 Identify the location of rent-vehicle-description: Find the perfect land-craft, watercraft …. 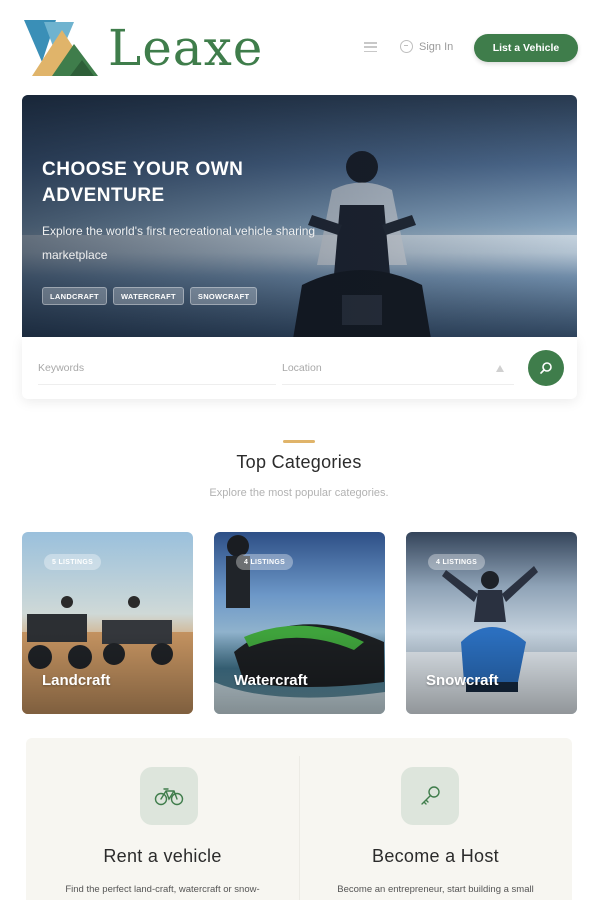
(162, 889).